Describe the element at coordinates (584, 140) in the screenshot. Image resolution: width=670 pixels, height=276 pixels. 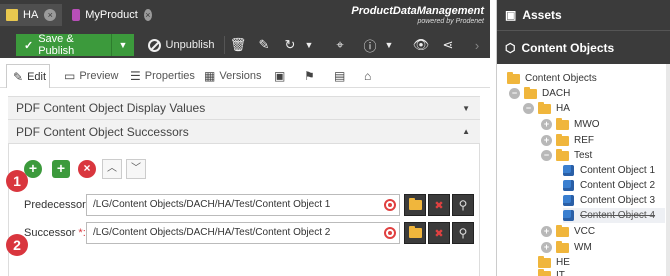
I see `tree-item-label: REF` at that location.